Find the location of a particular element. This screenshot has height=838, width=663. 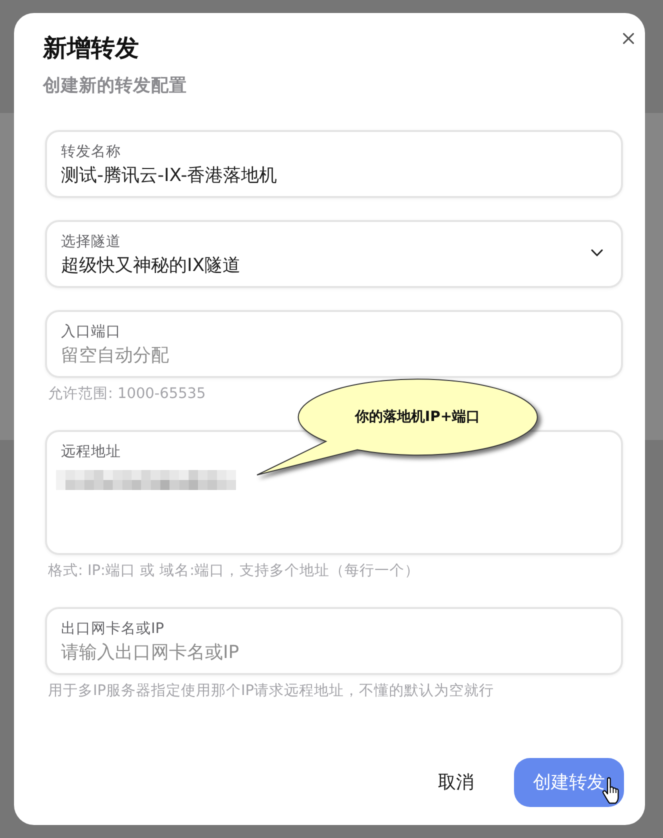

hint-text: 格式: IP:端口 或 域名:端口，支持多个地址（每行一个） is located at coordinates (234, 571).